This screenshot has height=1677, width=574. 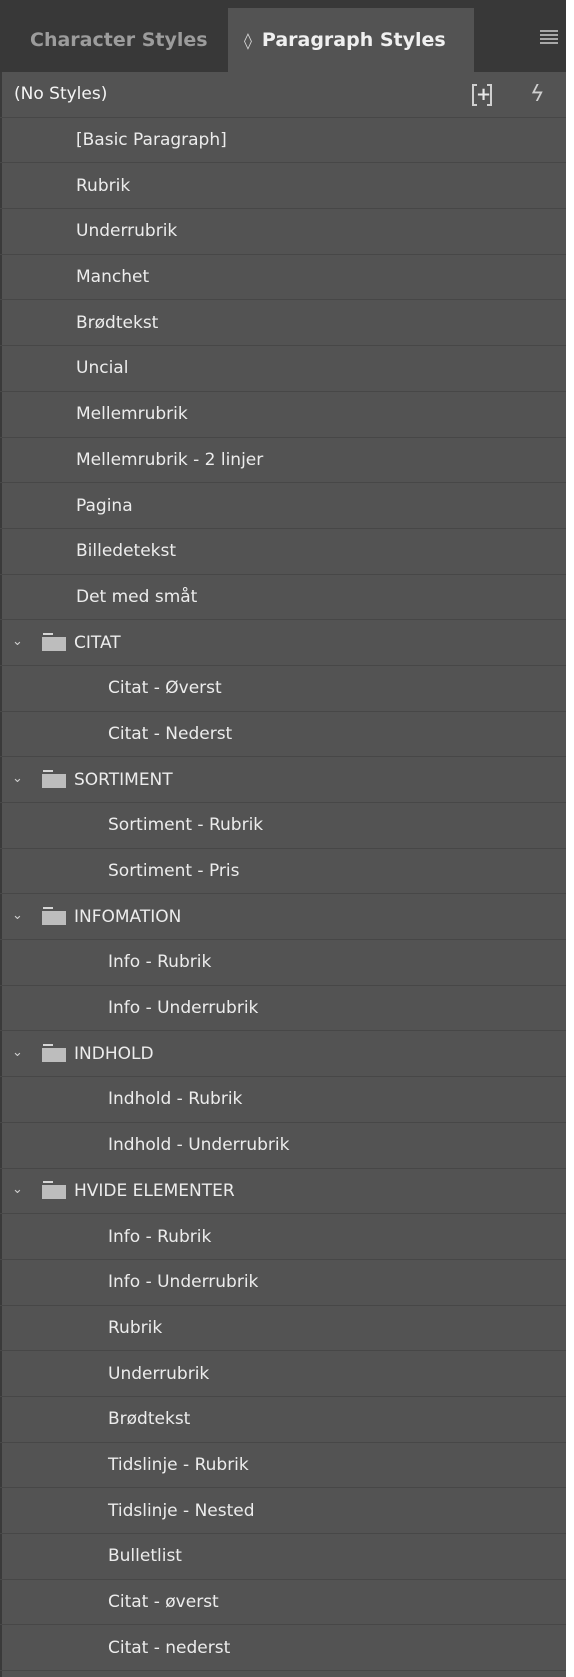 I want to click on style-row: Bulletlist, so click(x=283, y=1557).